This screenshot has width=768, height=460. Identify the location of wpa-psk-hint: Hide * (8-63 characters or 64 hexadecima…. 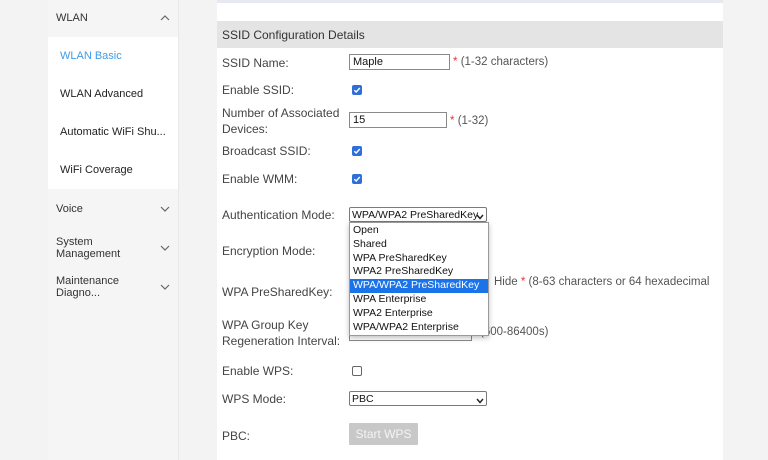
(601, 282).